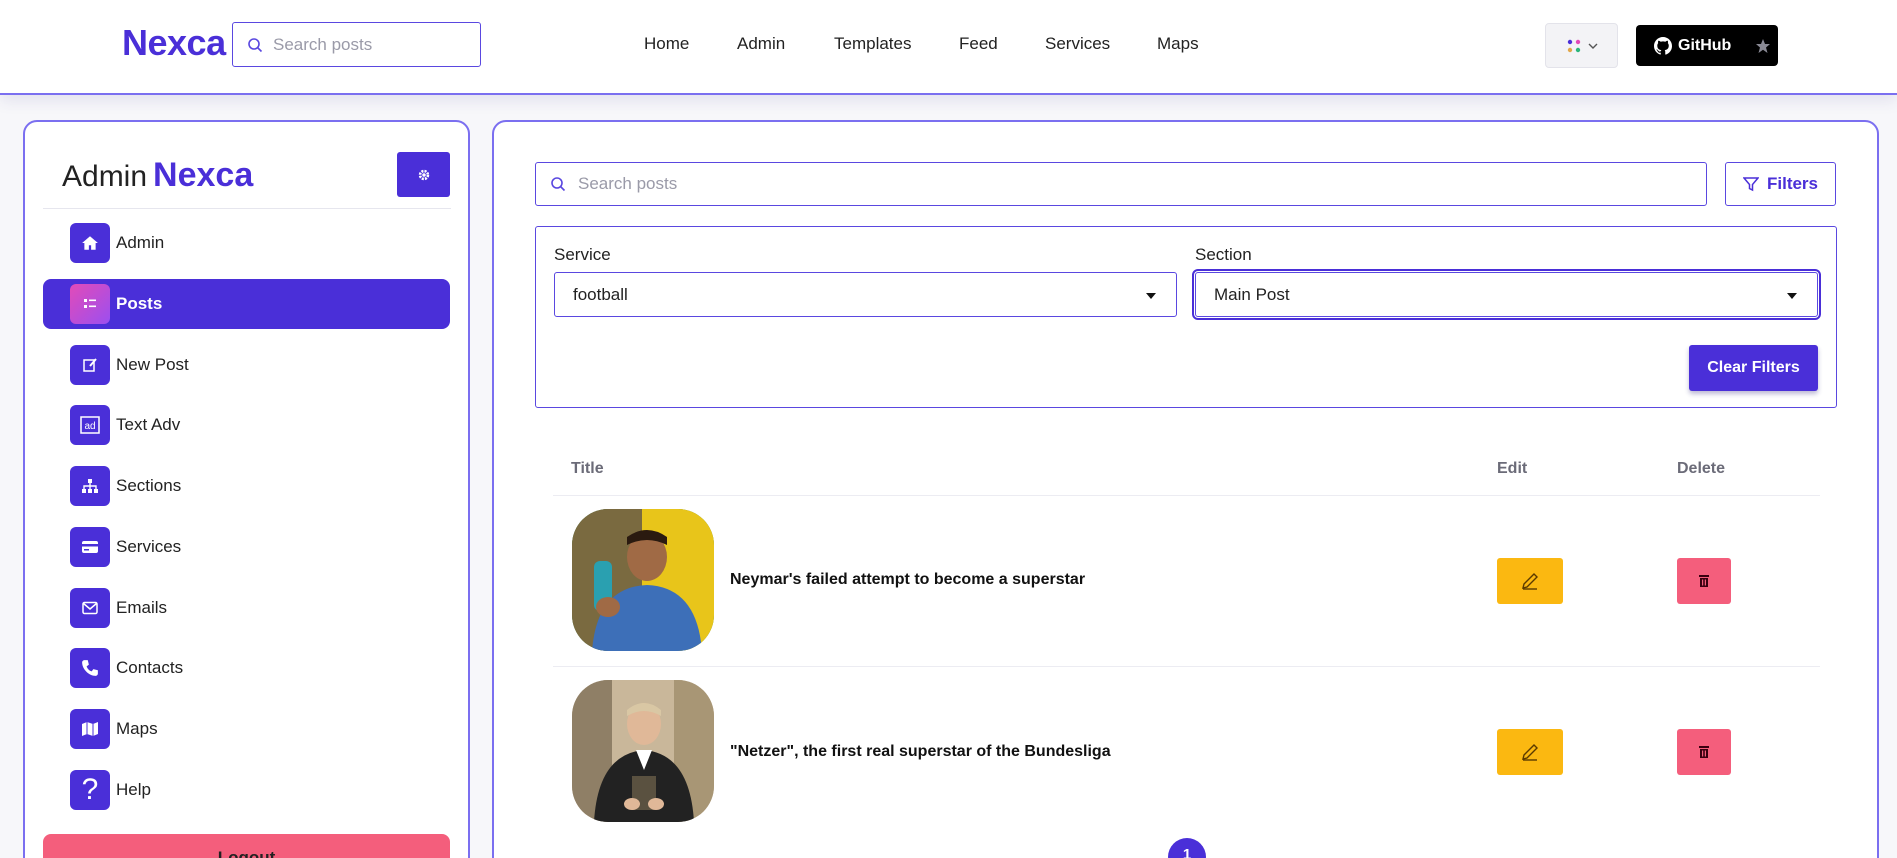 This screenshot has height=858, width=1897. What do you see at coordinates (137, 728) in the screenshot?
I see `sidebar-item-label: Maps` at bounding box center [137, 728].